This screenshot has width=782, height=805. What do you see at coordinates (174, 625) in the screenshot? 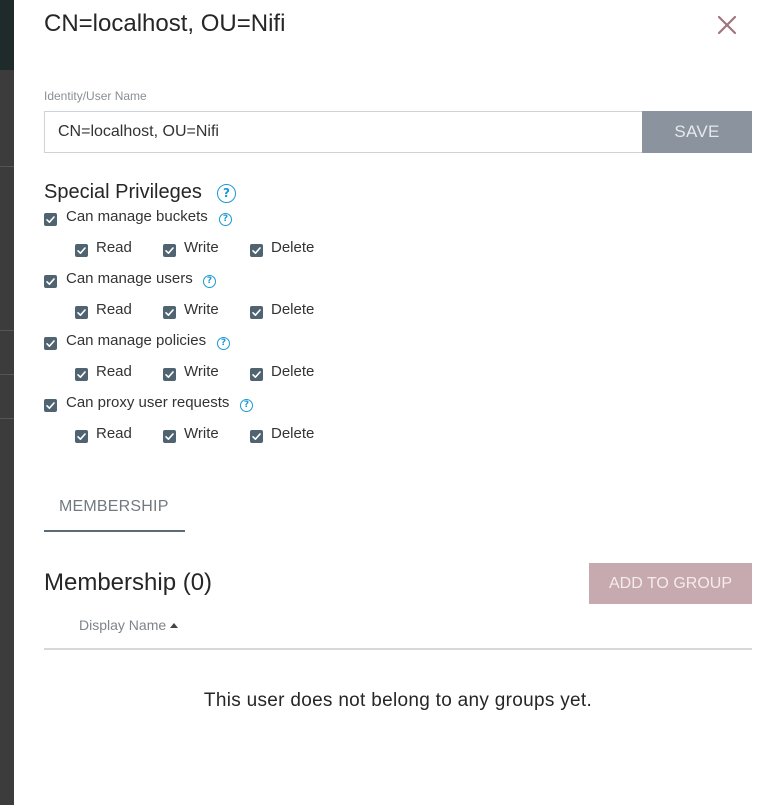
I see `sort-ascending-icon` at bounding box center [174, 625].